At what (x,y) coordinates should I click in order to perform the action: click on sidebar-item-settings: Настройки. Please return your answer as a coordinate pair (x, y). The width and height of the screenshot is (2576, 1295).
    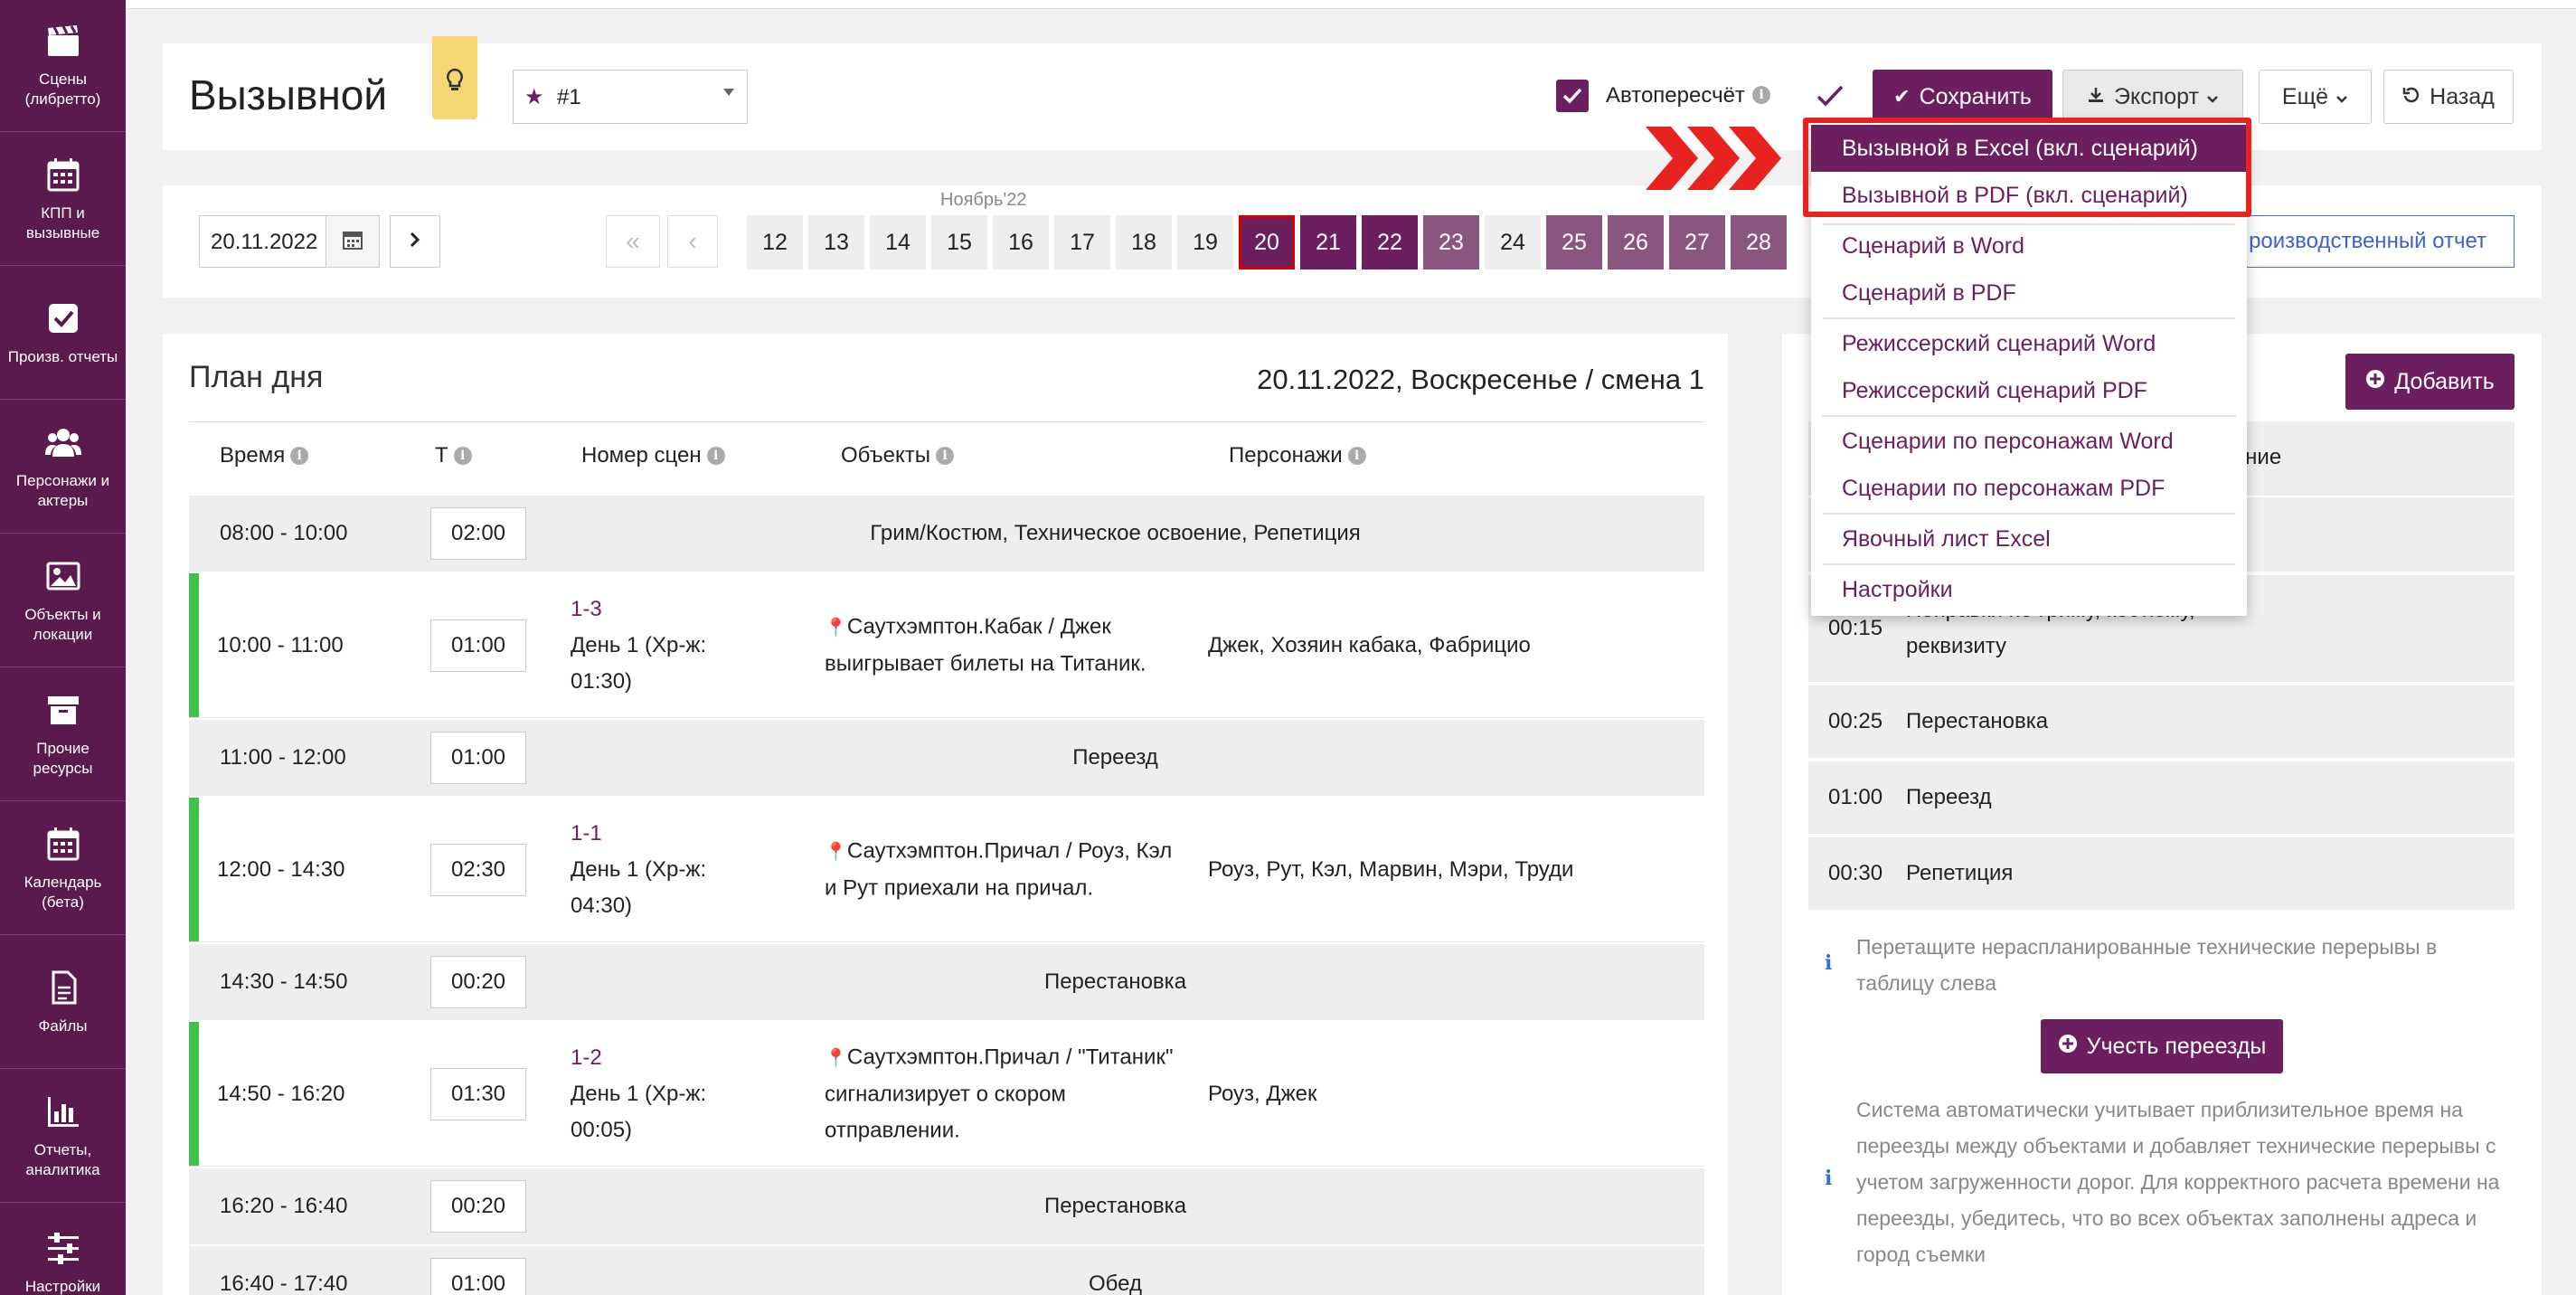
    Looking at the image, I should click on (63, 1250).